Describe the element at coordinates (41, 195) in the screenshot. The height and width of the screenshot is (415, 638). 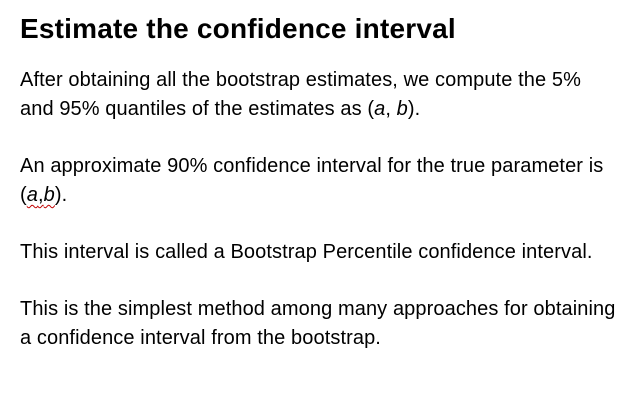
I see `spellcheck-underlined-text: a,b` at that location.